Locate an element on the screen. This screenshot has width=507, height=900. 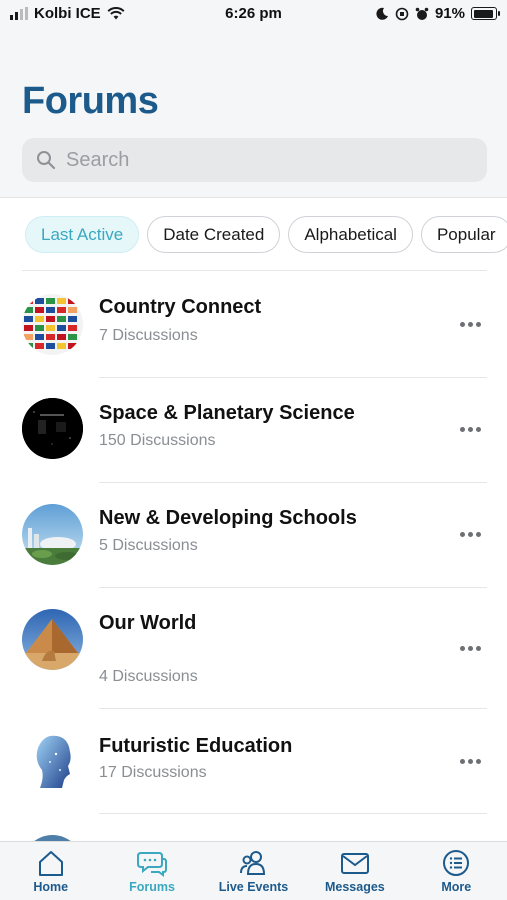
tab-label: More is located at coordinates (456, 887).